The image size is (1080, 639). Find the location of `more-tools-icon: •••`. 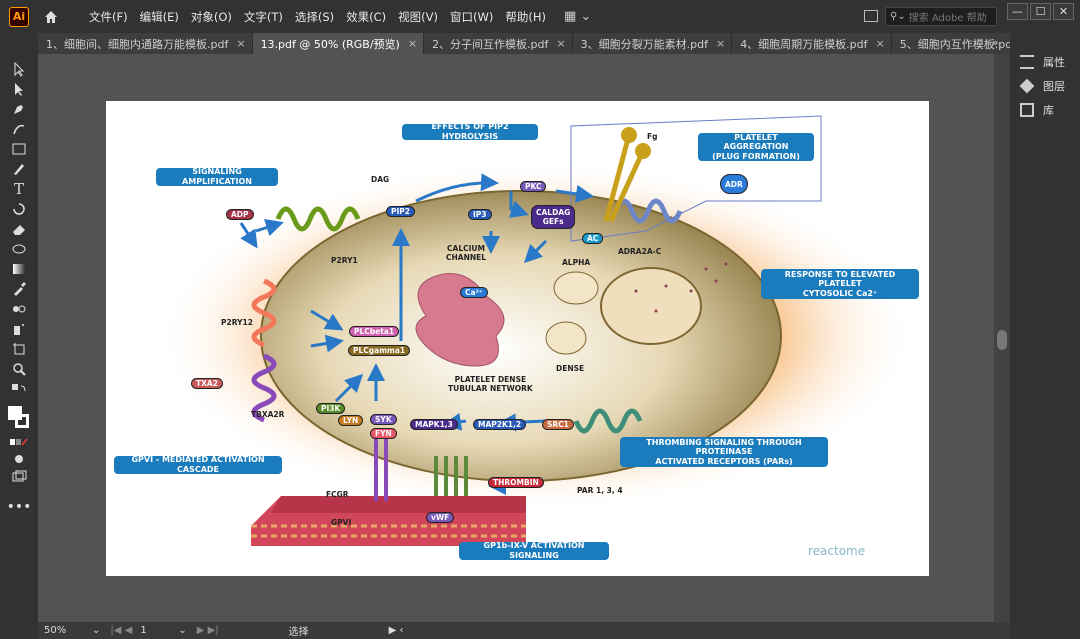

more-tools-icon: ••• is located at coordinates (19, 507).